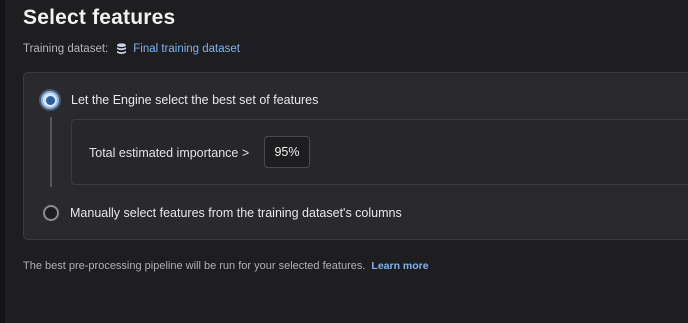 The image size is (688, 323). Describe the element at coordinates (99, 17) in the screenshot. I see `page-title: Select features` at that location.